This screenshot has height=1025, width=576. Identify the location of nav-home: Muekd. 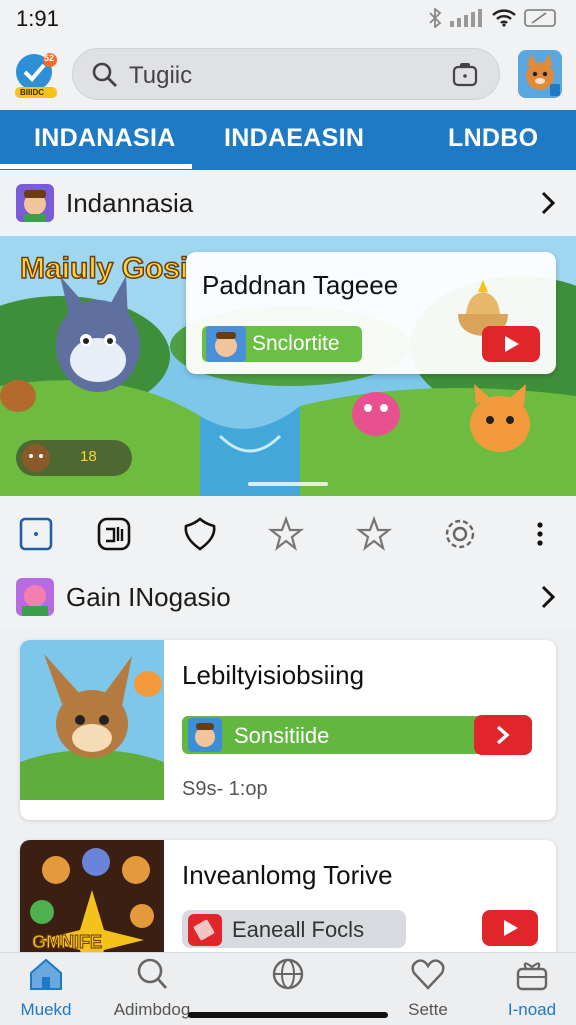
(48, 988).